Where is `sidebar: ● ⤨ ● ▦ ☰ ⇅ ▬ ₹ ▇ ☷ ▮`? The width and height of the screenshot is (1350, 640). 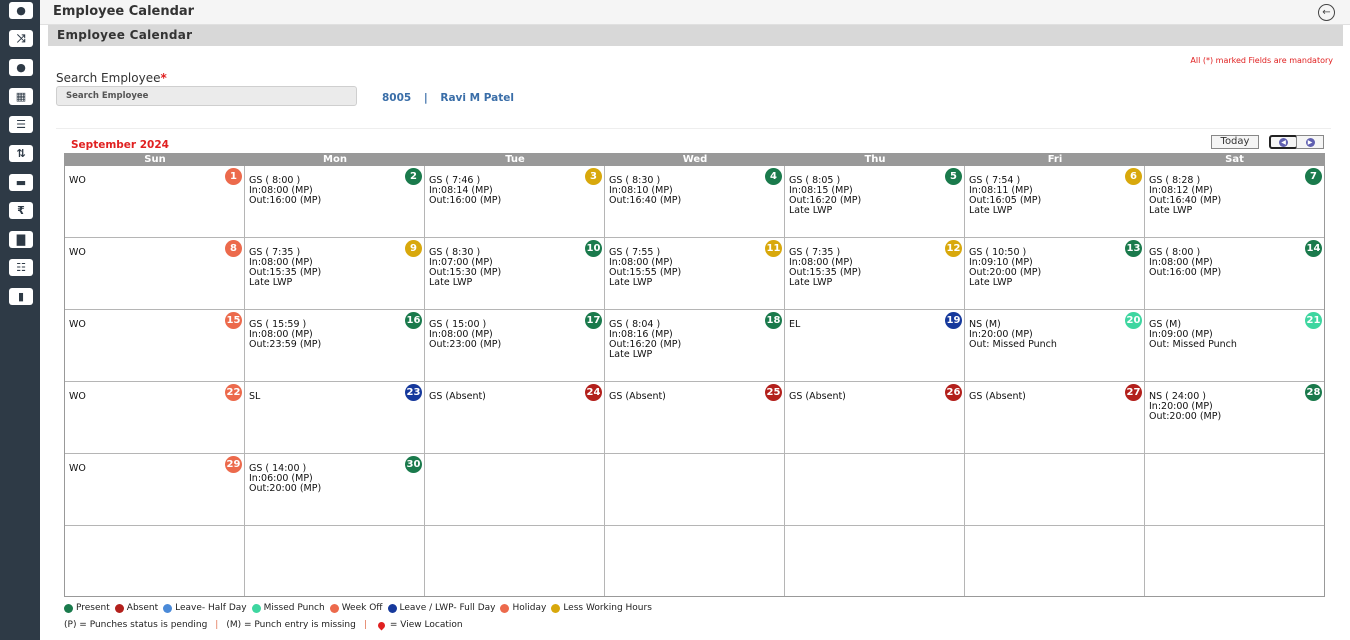
sidebar: ● ⤨ ● ▦ ☰ ⇅ ▬ ₹ ▇ ☷ ▮ is located at coordinates (20, 320).